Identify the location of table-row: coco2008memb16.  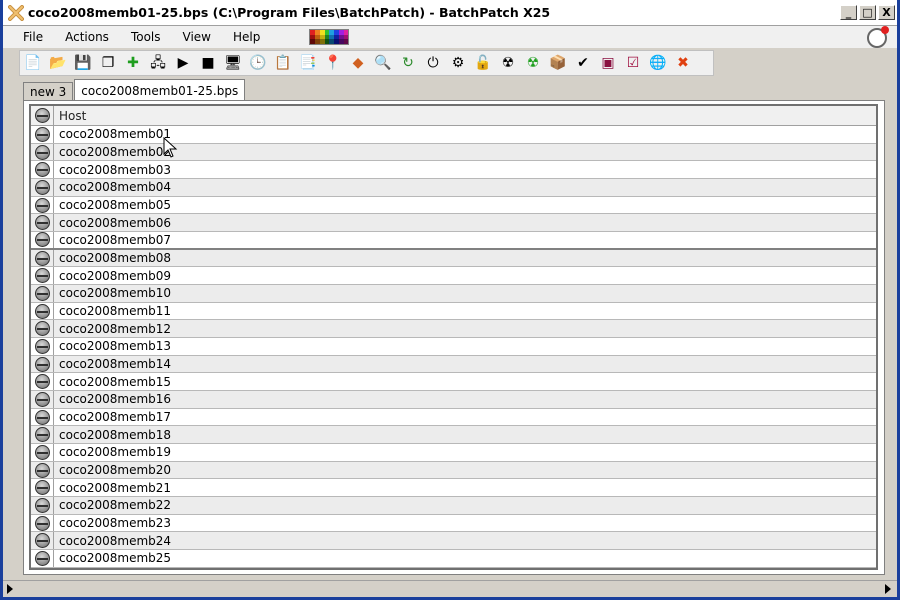
(453, 400).